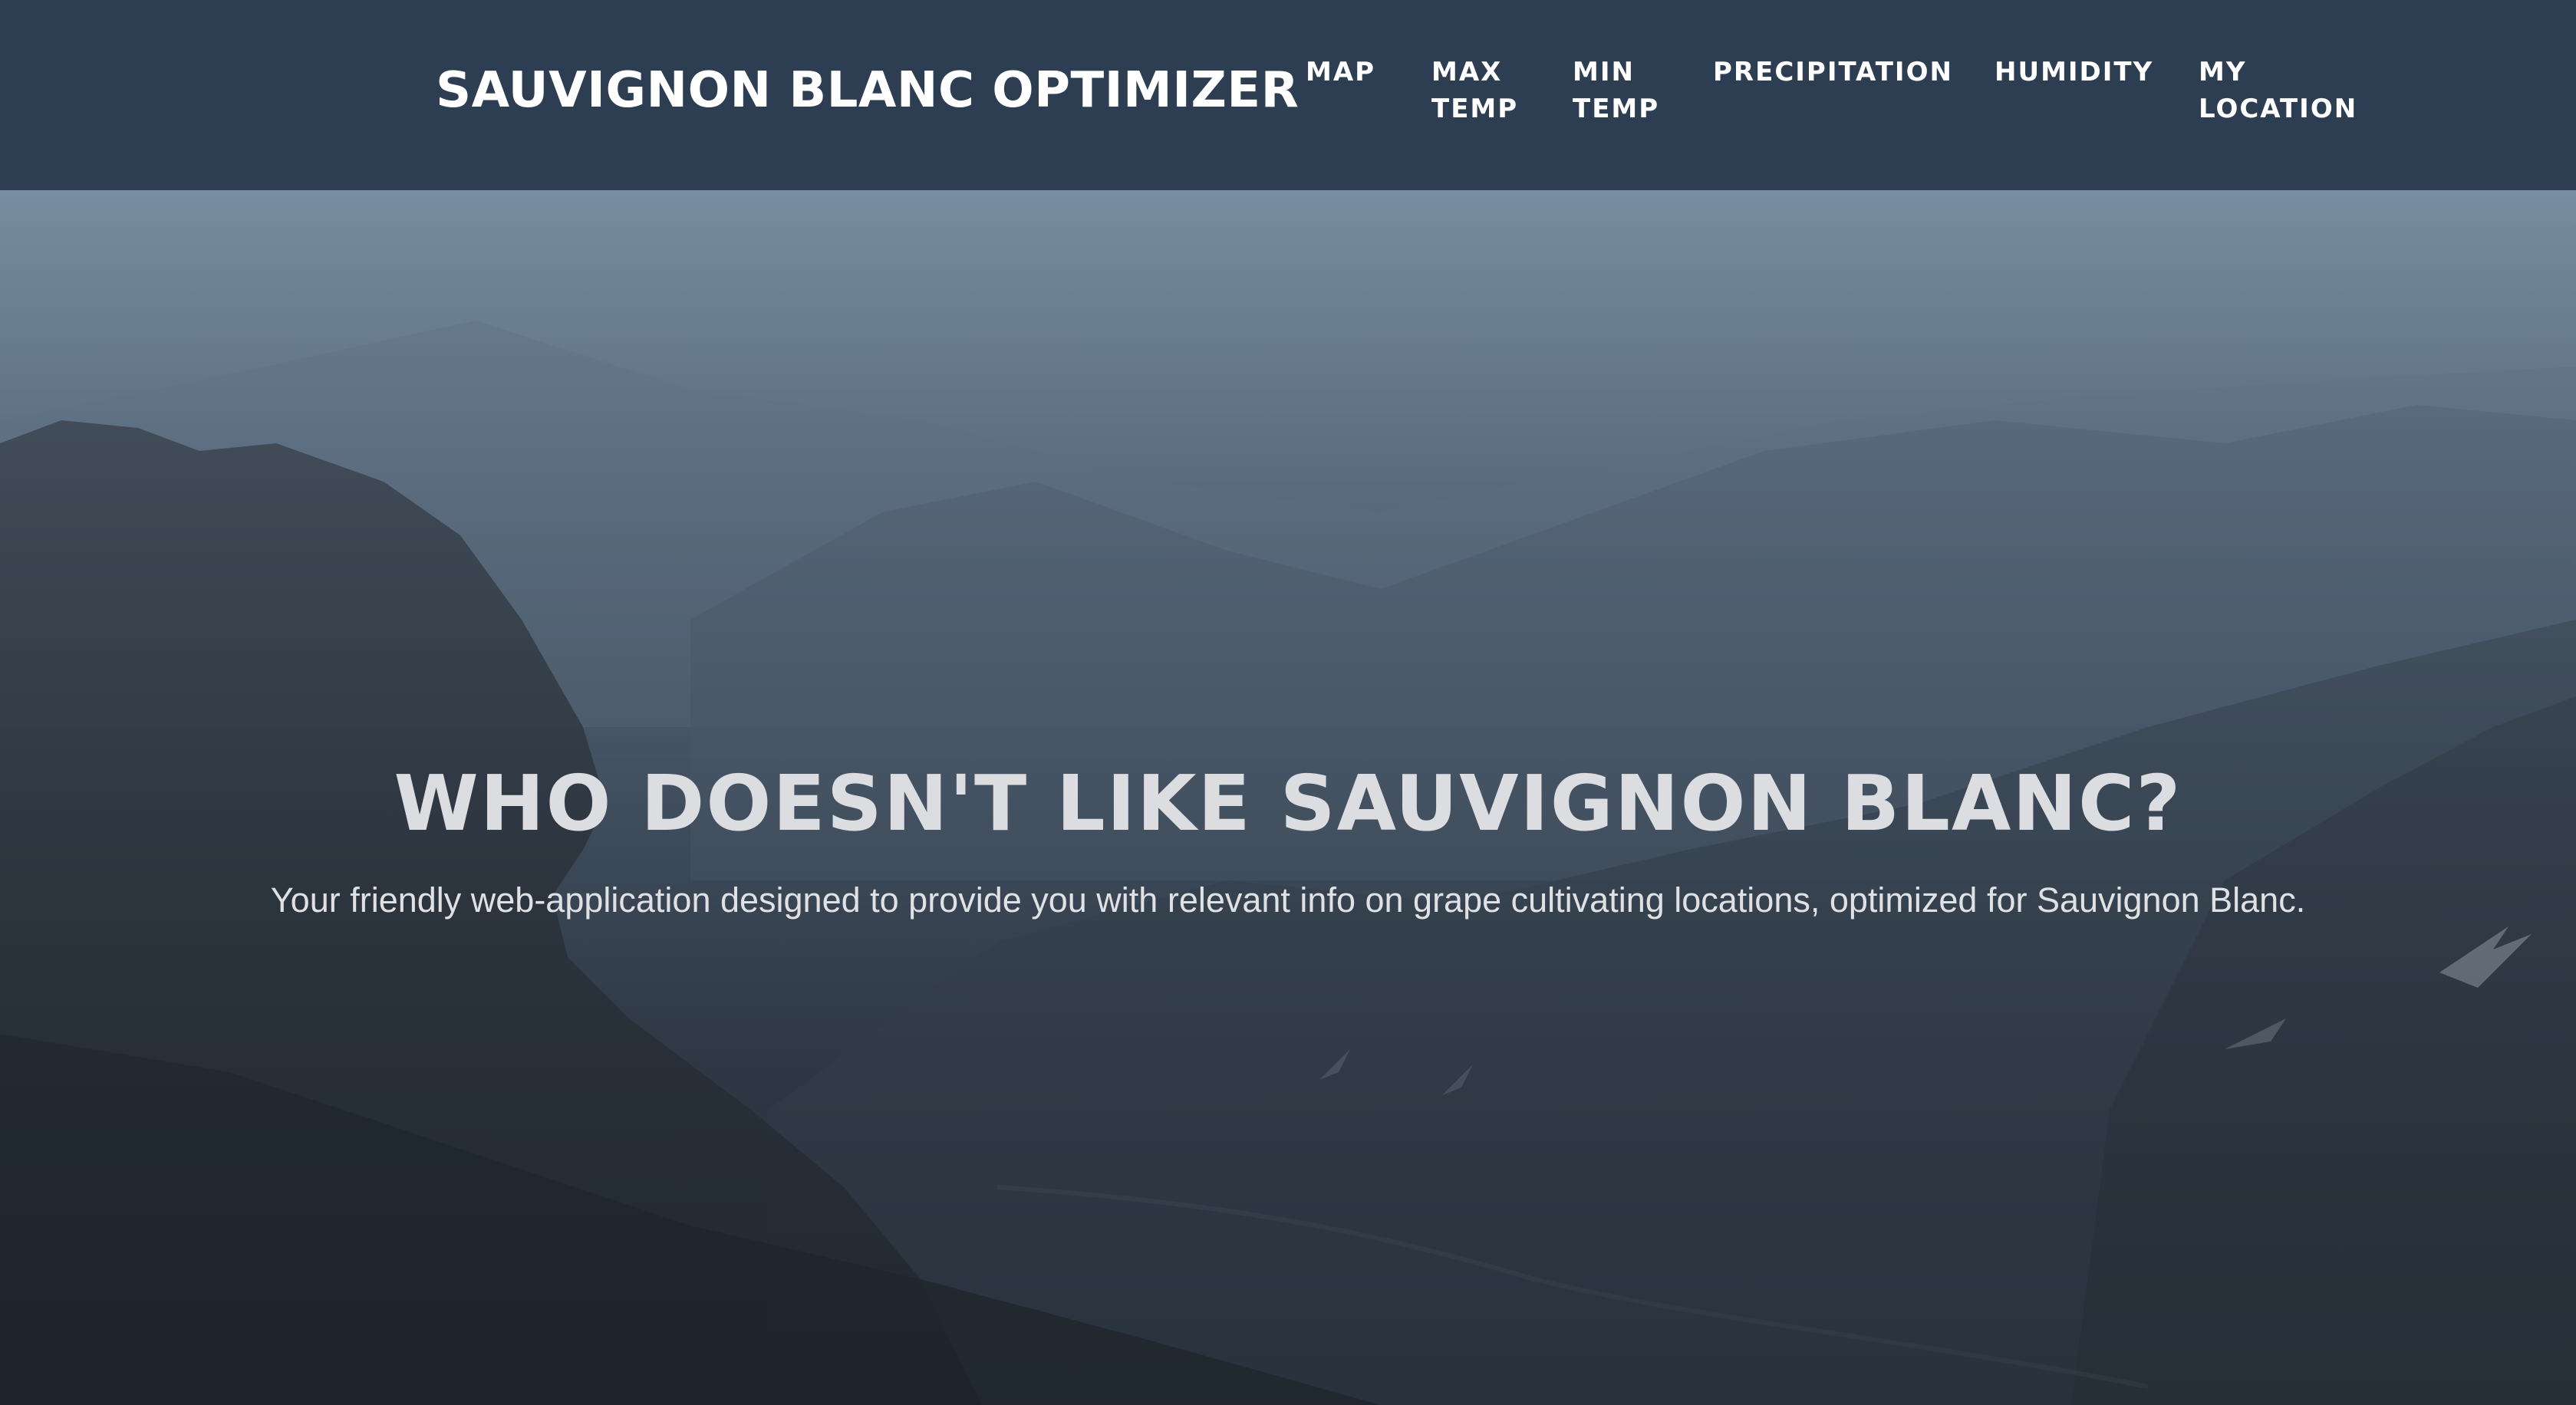 This screenshot has width=2576, height=1405. I want to click on nav-item-precipitation: PRECIPITATION, so click(1833, 72).